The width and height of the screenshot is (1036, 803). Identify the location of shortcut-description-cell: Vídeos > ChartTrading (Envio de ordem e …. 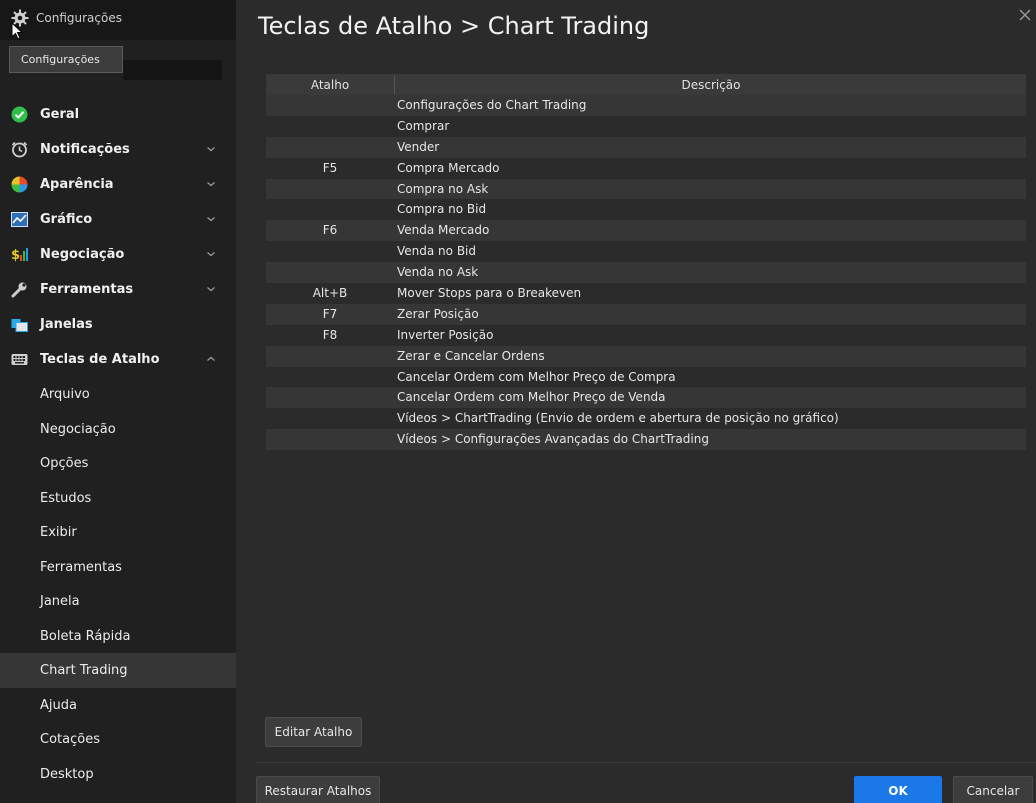
(618, 418).